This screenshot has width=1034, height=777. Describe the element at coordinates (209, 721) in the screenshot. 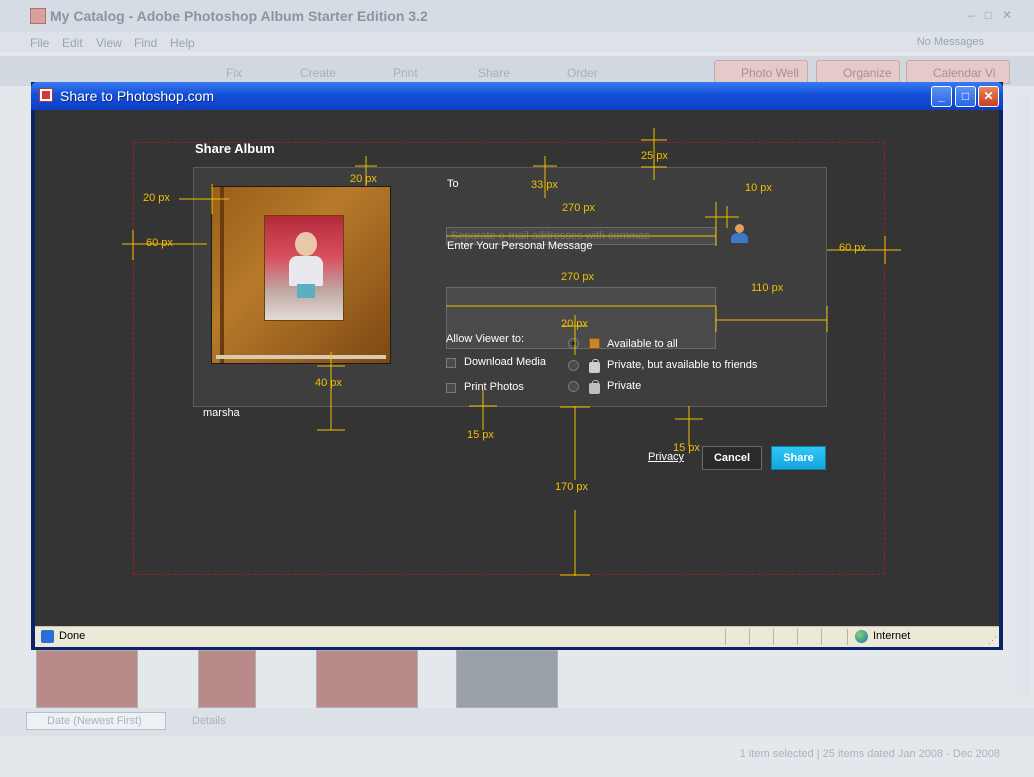

I see `details-checkbox-label: Details` at that location.